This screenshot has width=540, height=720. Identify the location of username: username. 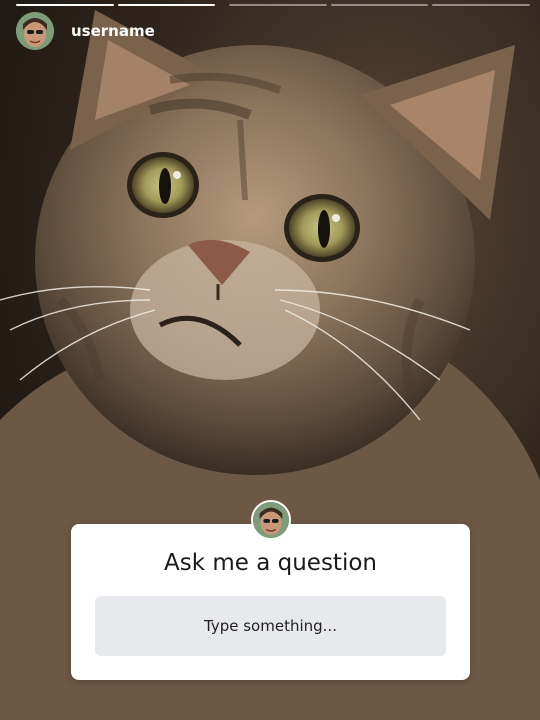
(113, 31).